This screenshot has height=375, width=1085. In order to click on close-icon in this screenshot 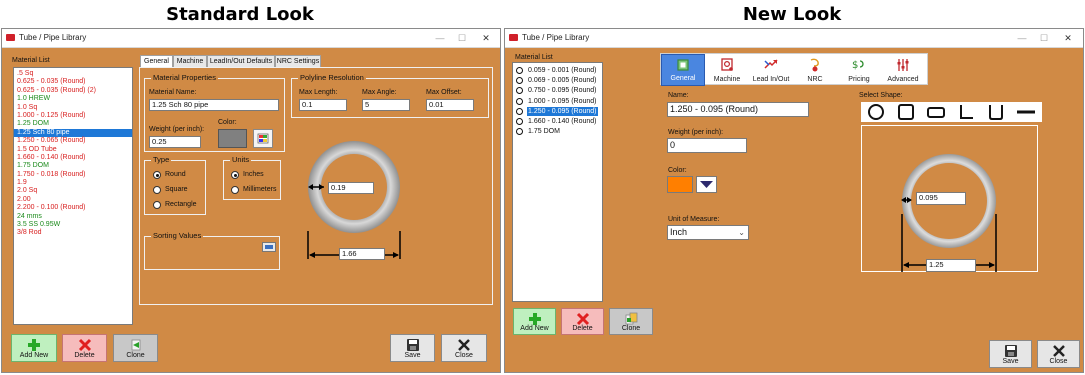, I will do `click(1058, 351)`.